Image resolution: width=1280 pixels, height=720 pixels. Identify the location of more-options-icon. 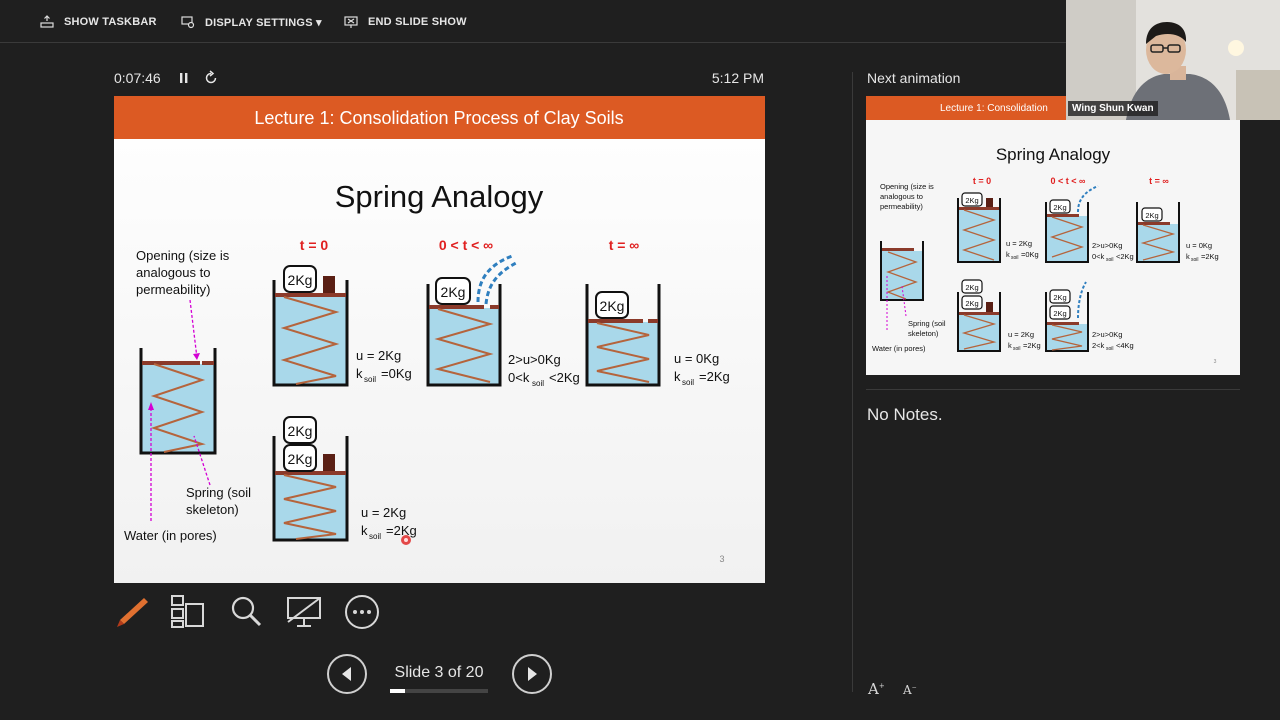
(362, 612).